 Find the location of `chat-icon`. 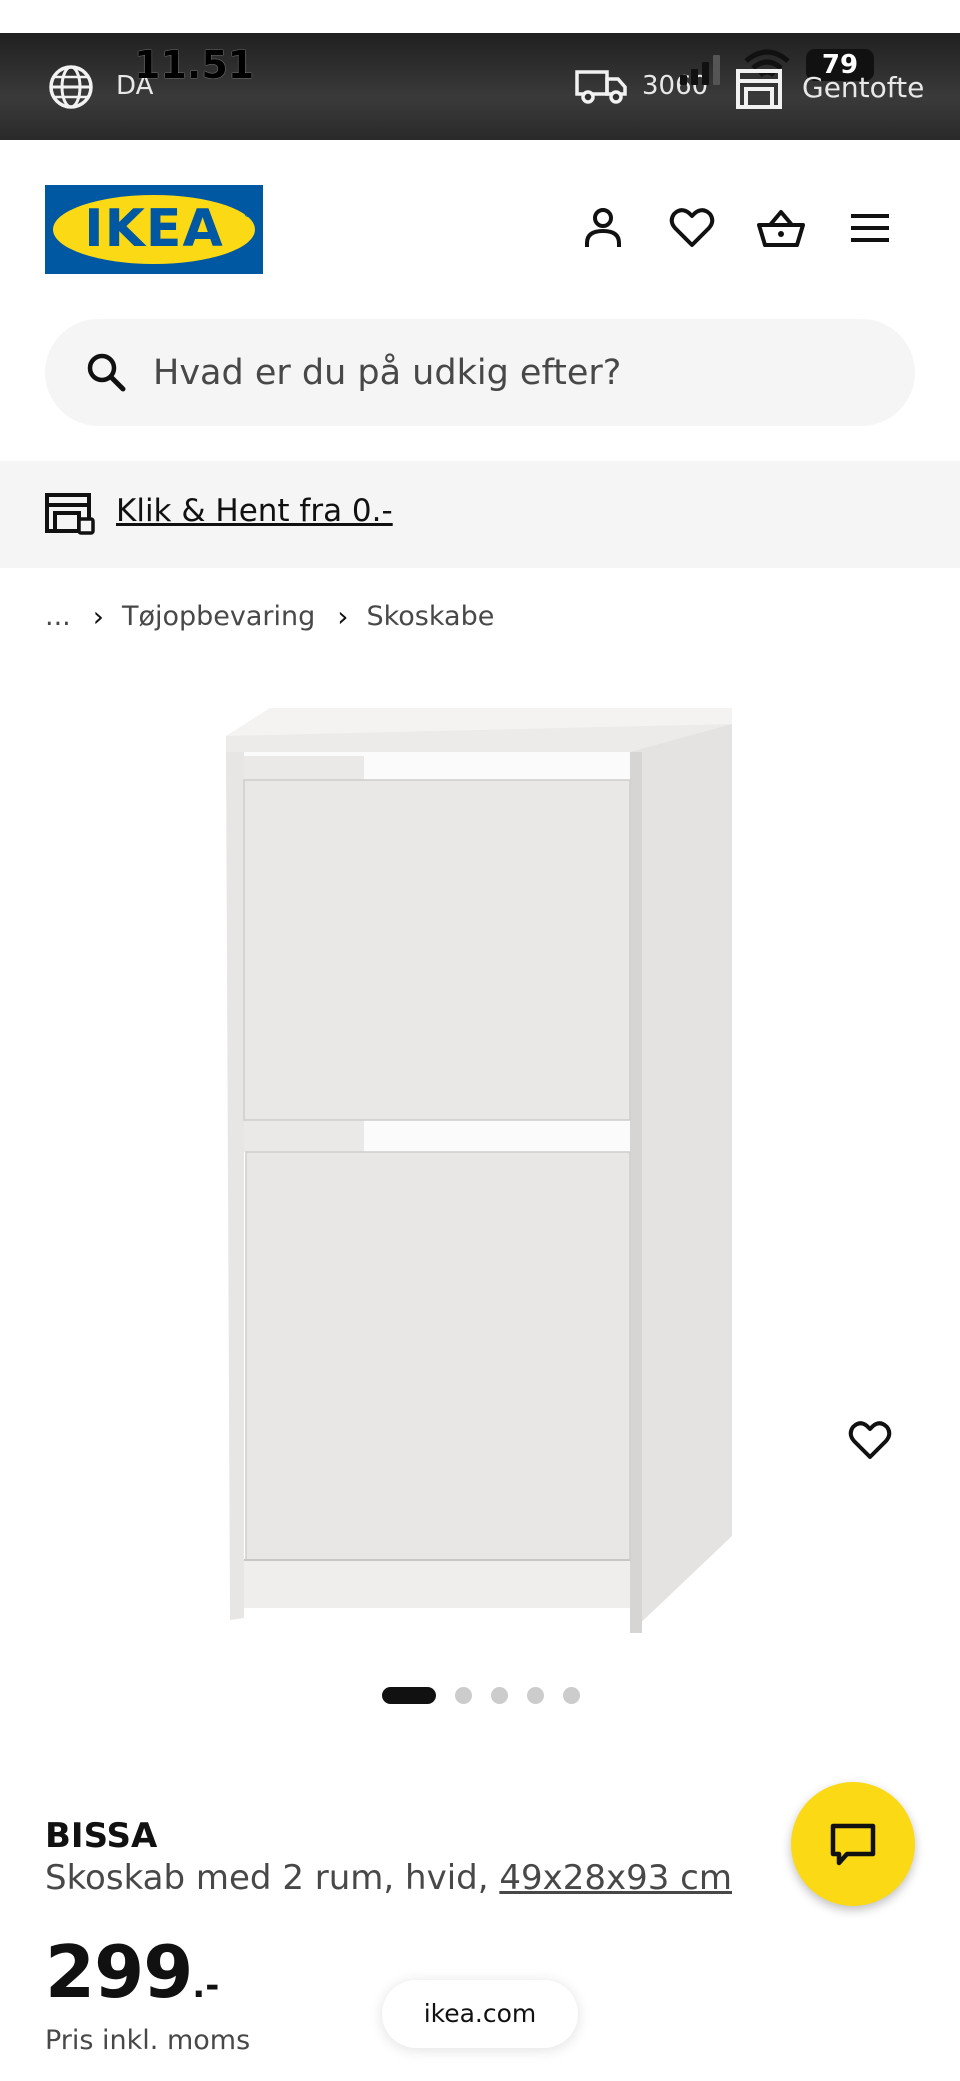

chat-icon is located at coordinates (853, 1844).